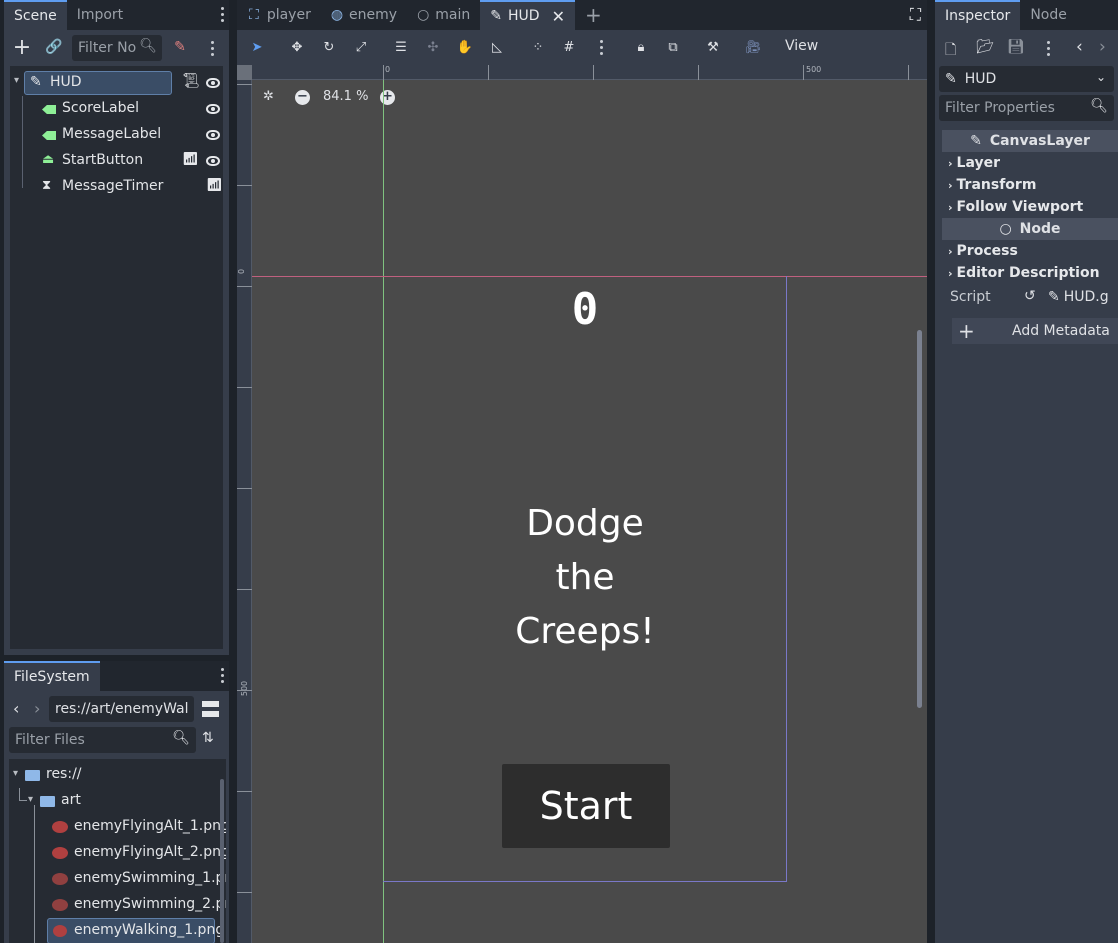 Image resolution: width=1118 pixels, height=943 pixels. Describe the element at coordinates (1102, 47) in the screenshot. I see `history-forward-icon: ›` at that location.